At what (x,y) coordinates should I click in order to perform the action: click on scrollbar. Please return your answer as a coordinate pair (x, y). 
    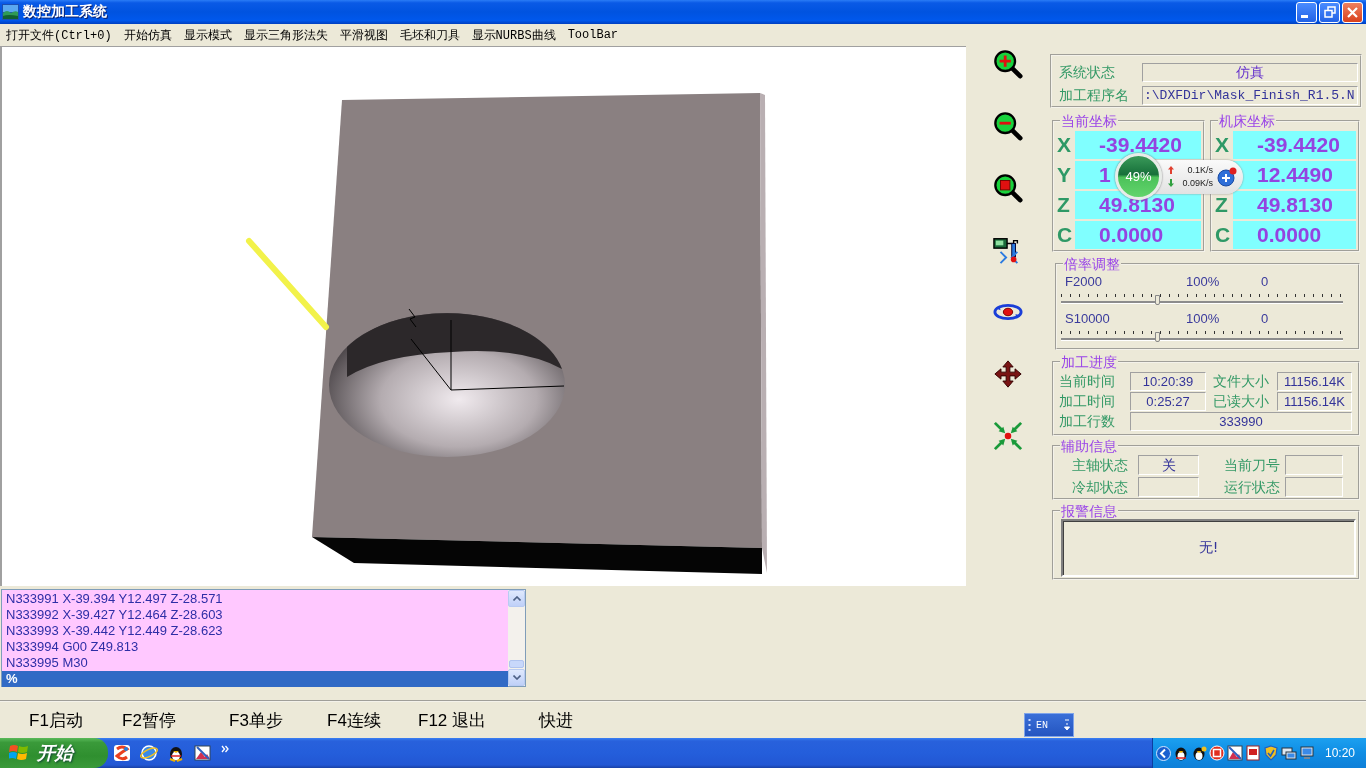
    Looking at the image, I should click on (516, 638).